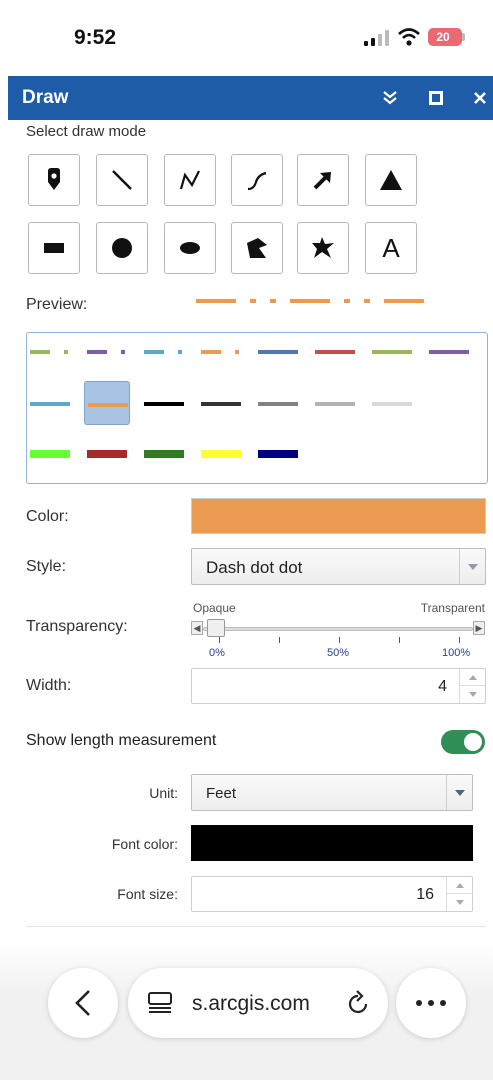 This screenshot has height=1080, width=493. I want to click on more-button, so click(431, 1003).